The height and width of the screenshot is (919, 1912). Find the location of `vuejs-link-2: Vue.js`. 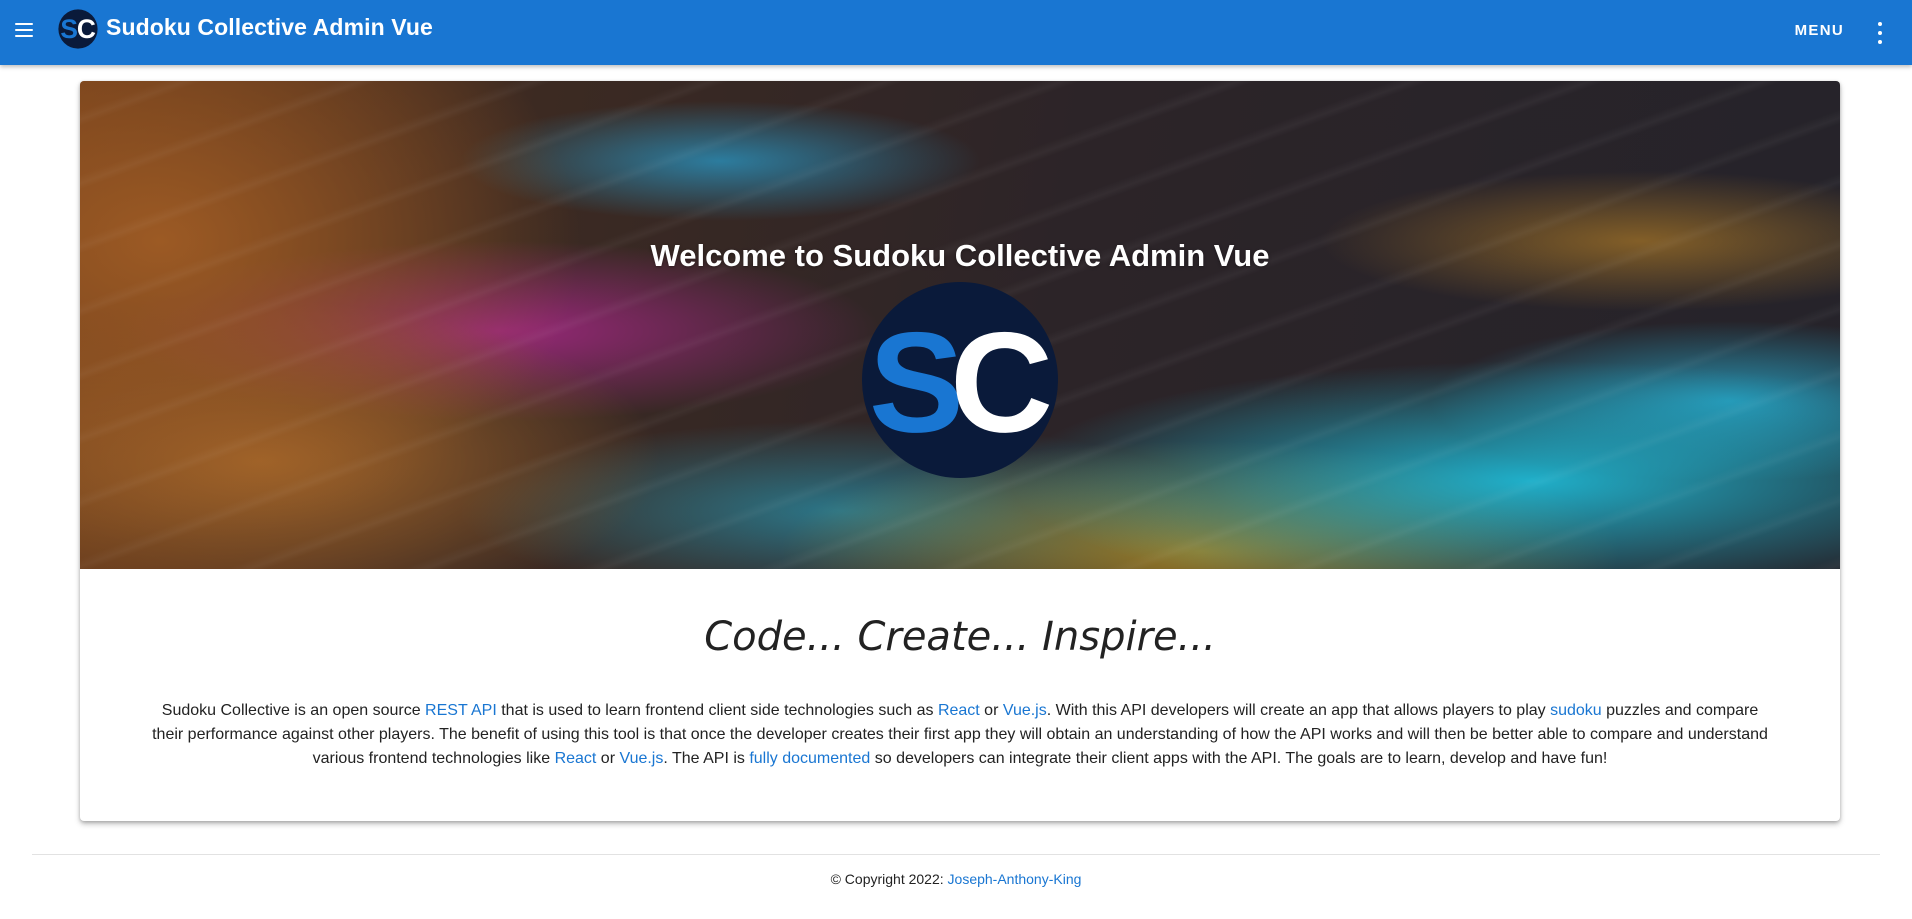

vuejs-link-2: Vue.js is located at coordinates (641, 758).